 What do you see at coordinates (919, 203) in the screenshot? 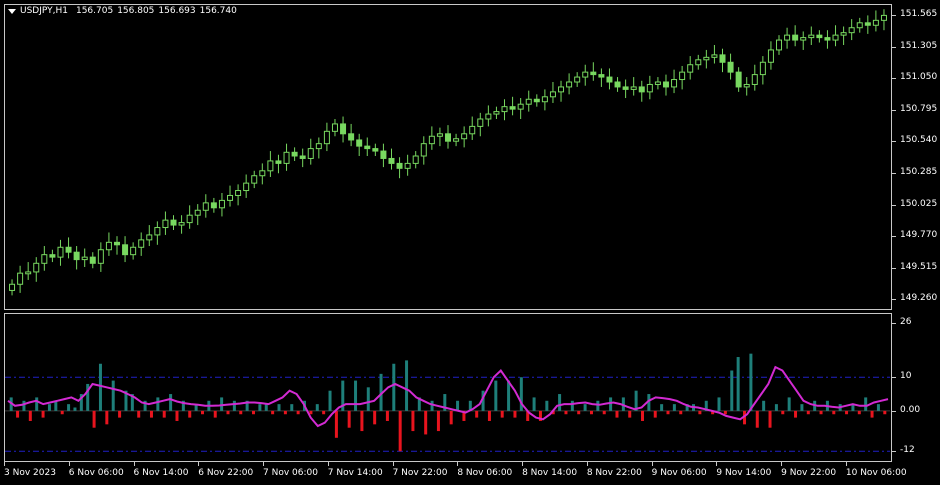
I see `price-tick-label: 150.025` at bounding box center [919, 203].